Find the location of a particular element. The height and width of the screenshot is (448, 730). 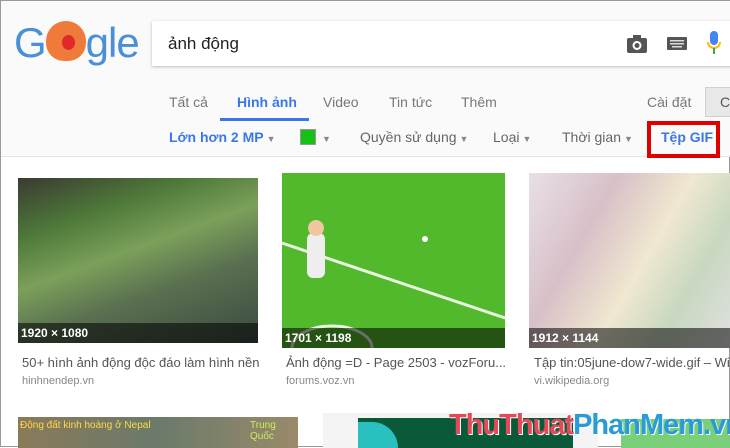

keyboard-icon is located at coordinates (677, 43).